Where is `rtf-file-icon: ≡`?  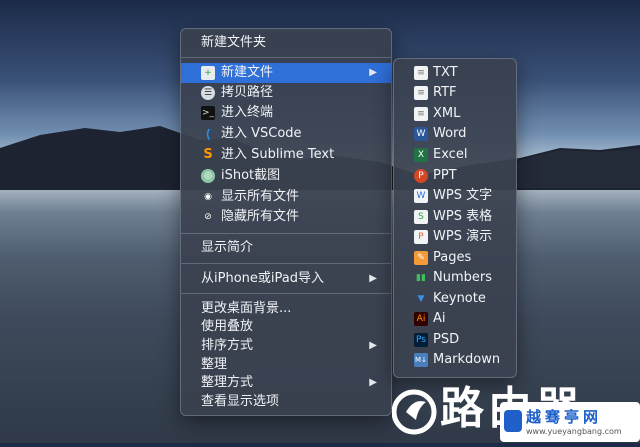
rtf-file-icon: ≡ is located at coordinates (421, 93).